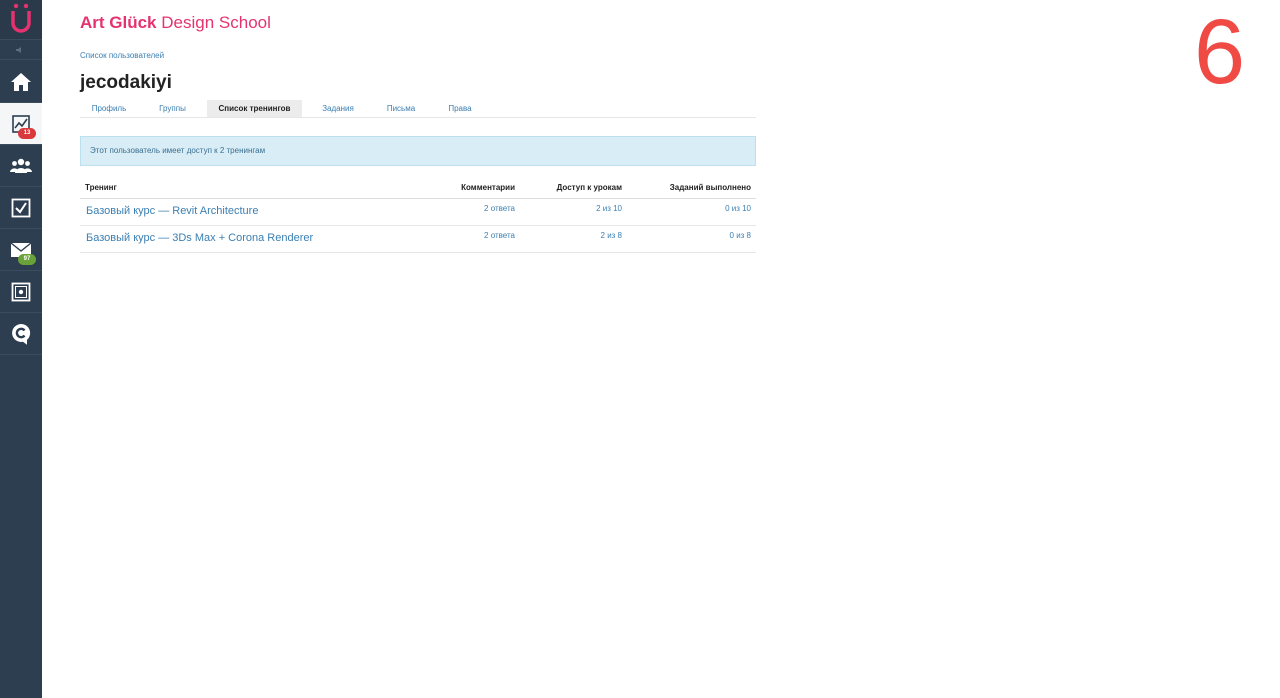 The height and width of the screenshot is (698, 1280). Describe the element at coordinates (122, 55) in the screenshot. I see `breadcrumb-users-list: Список пользователей` at that location.